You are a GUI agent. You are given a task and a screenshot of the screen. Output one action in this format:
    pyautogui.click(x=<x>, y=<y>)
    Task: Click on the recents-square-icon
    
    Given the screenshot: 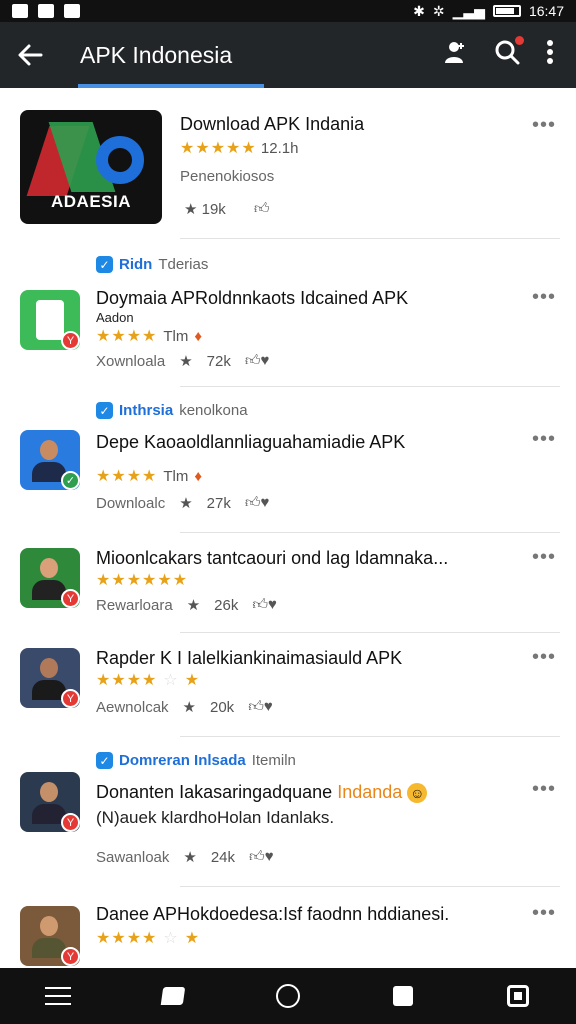 What is the action you would take?
    pyautogui.click(x=403, y=996)
    